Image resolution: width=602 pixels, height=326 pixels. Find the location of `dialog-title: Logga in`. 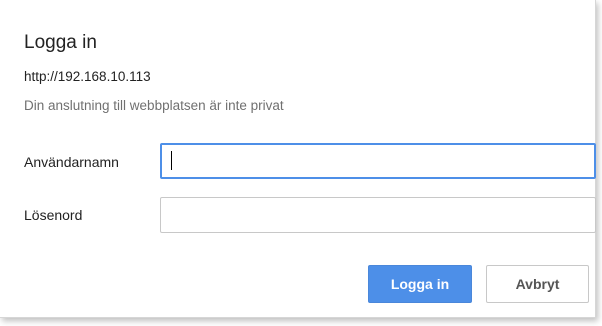

dialog-title: Logga in is located at coordinates (60, 42).